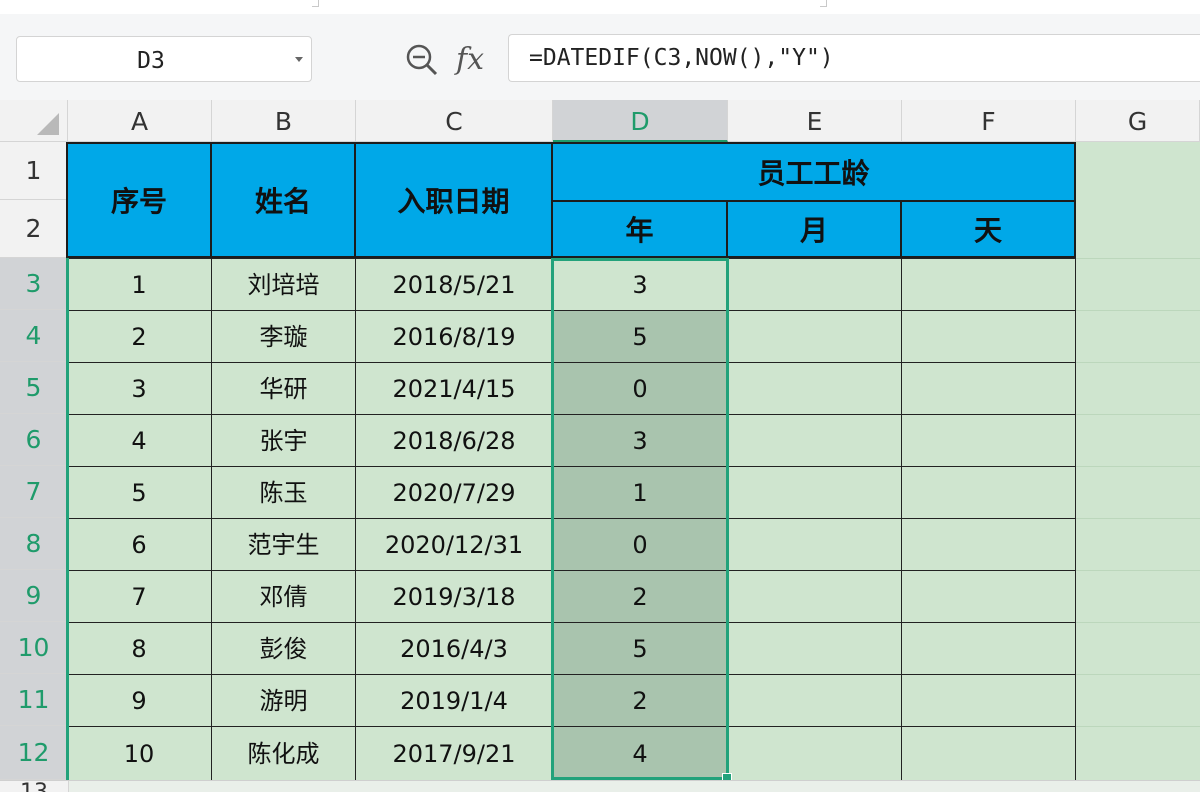 This screenshot has height=792, width=1200. Describe the element at coordinates (283, 596) in the screenshot. I see `cell-name: 邓倩` at that location.